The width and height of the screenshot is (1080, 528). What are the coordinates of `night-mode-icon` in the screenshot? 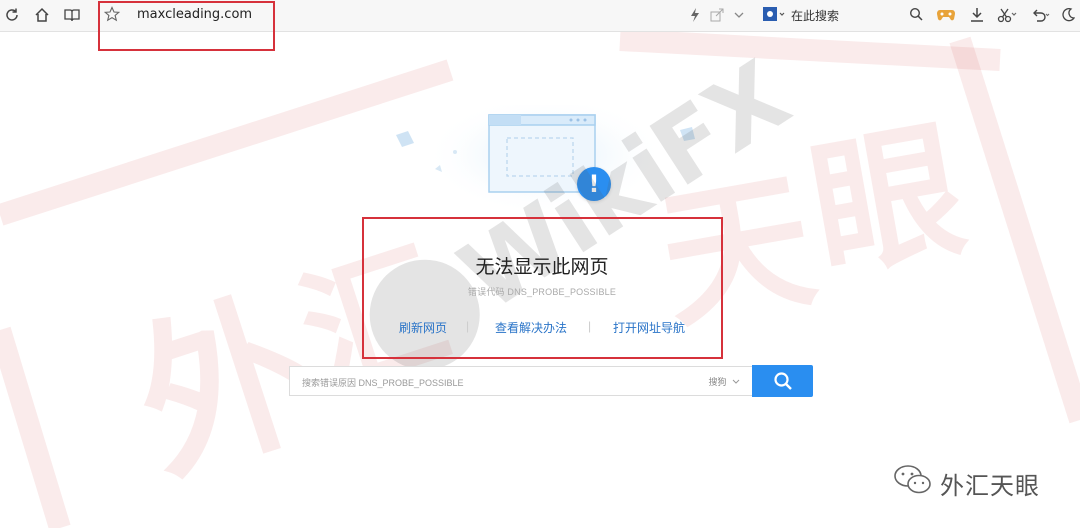 It's located at (1068, 15).